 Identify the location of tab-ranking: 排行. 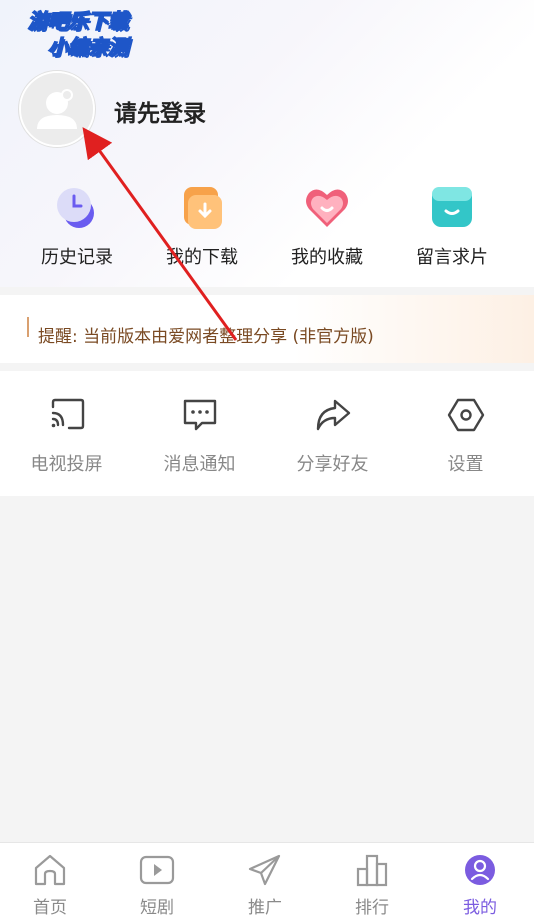
(372, 883).